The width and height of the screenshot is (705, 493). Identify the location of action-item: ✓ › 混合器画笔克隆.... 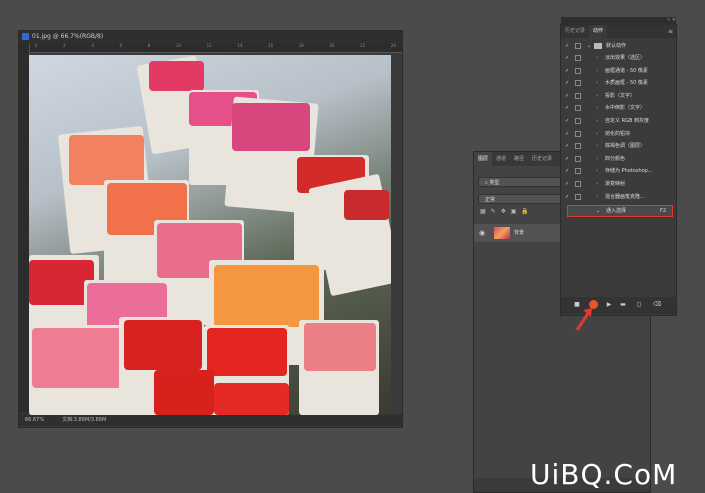
(618, 197).